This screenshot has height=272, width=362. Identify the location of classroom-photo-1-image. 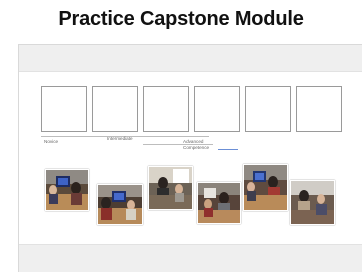
(67, 190).